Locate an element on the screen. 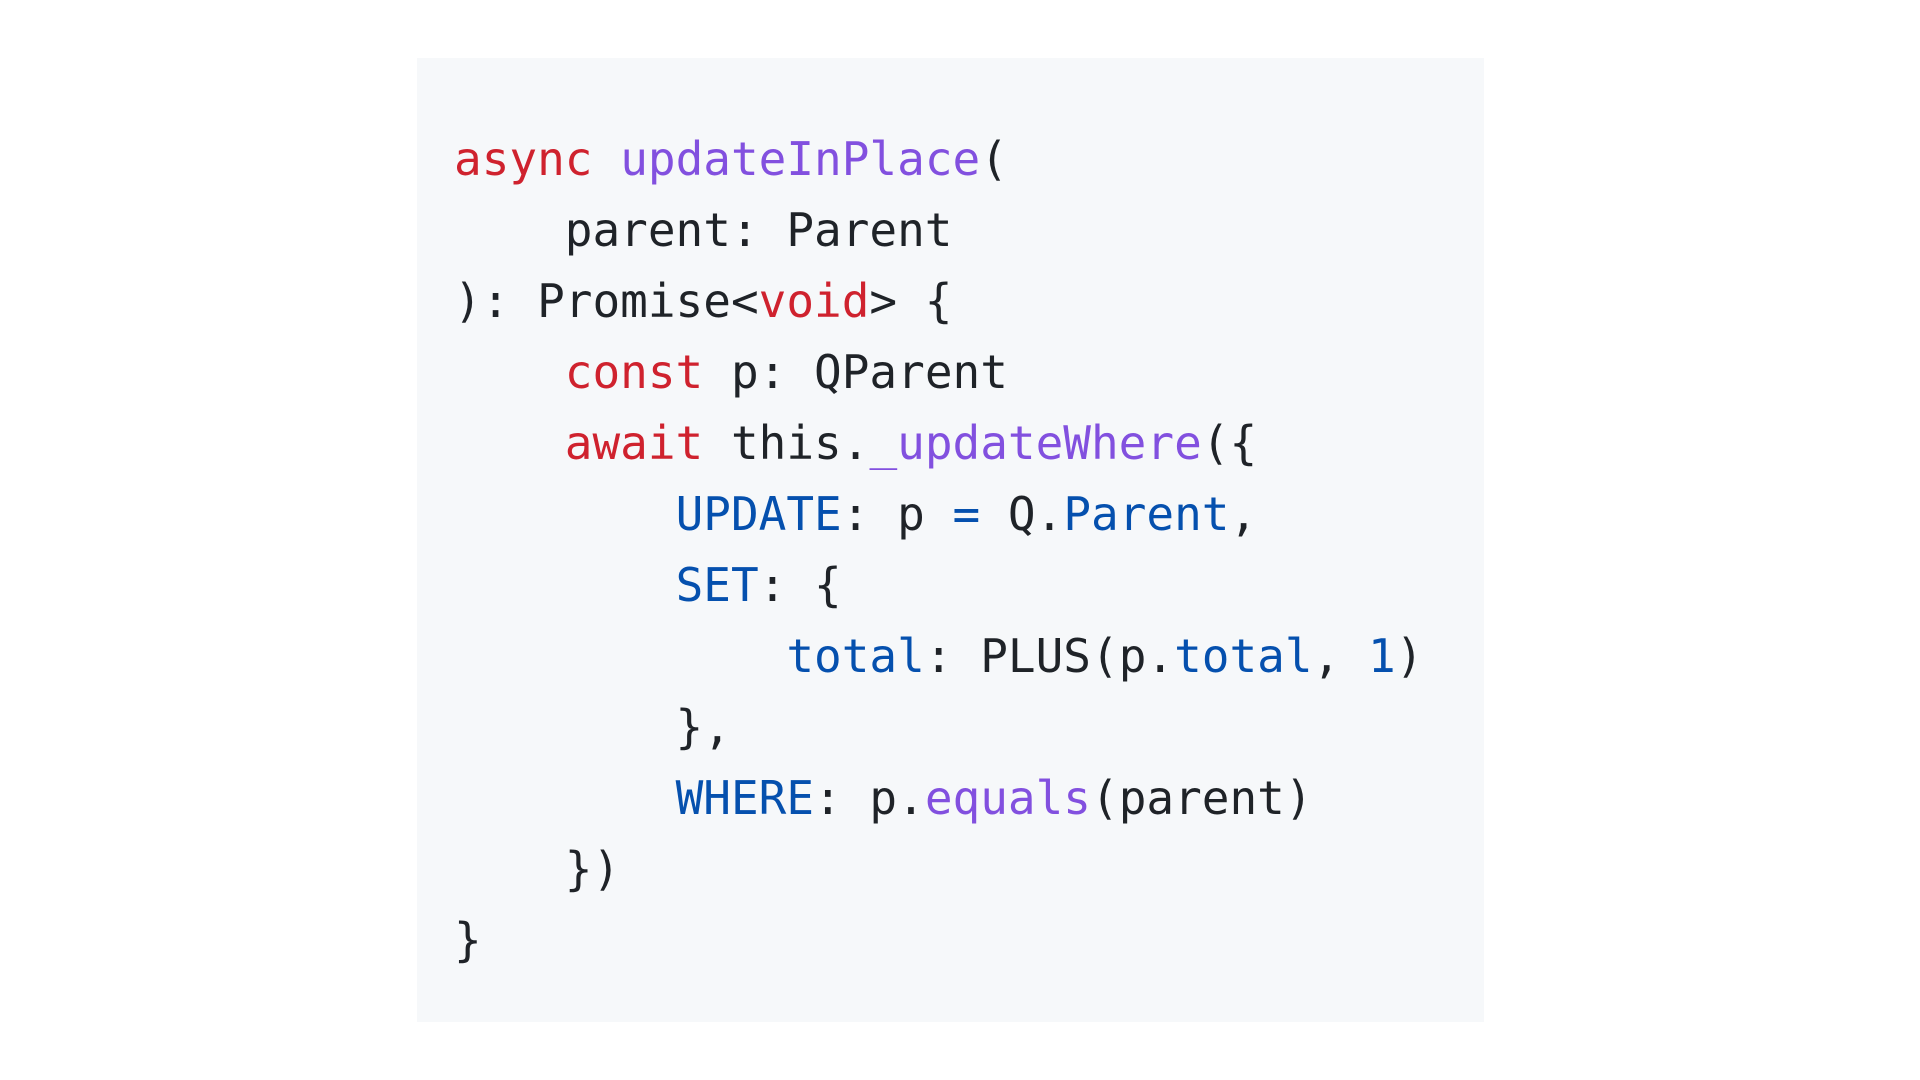  code-token-pl: : p is located at coordinates (897, 514).